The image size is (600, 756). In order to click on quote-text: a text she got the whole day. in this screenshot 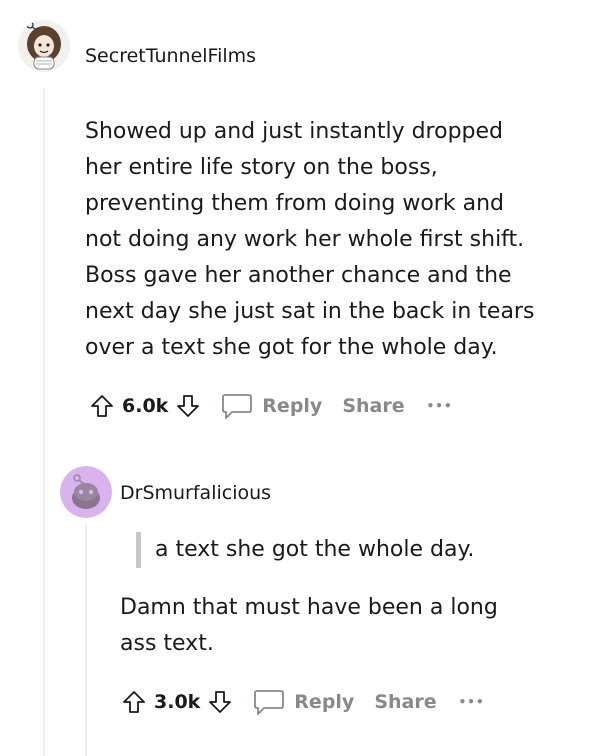, I will do `click(315, 549)`.